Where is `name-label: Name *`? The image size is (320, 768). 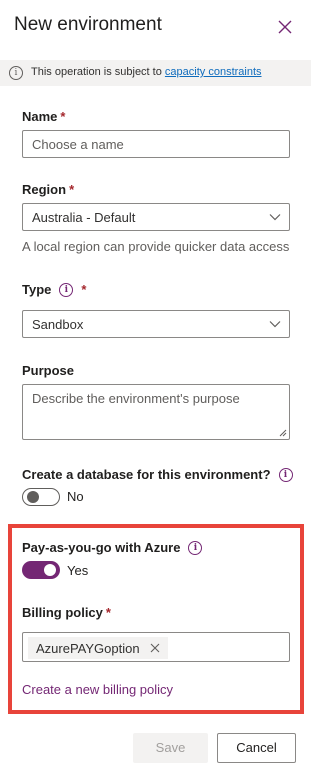 name-label: Name * is located at coordinates (43, 116).